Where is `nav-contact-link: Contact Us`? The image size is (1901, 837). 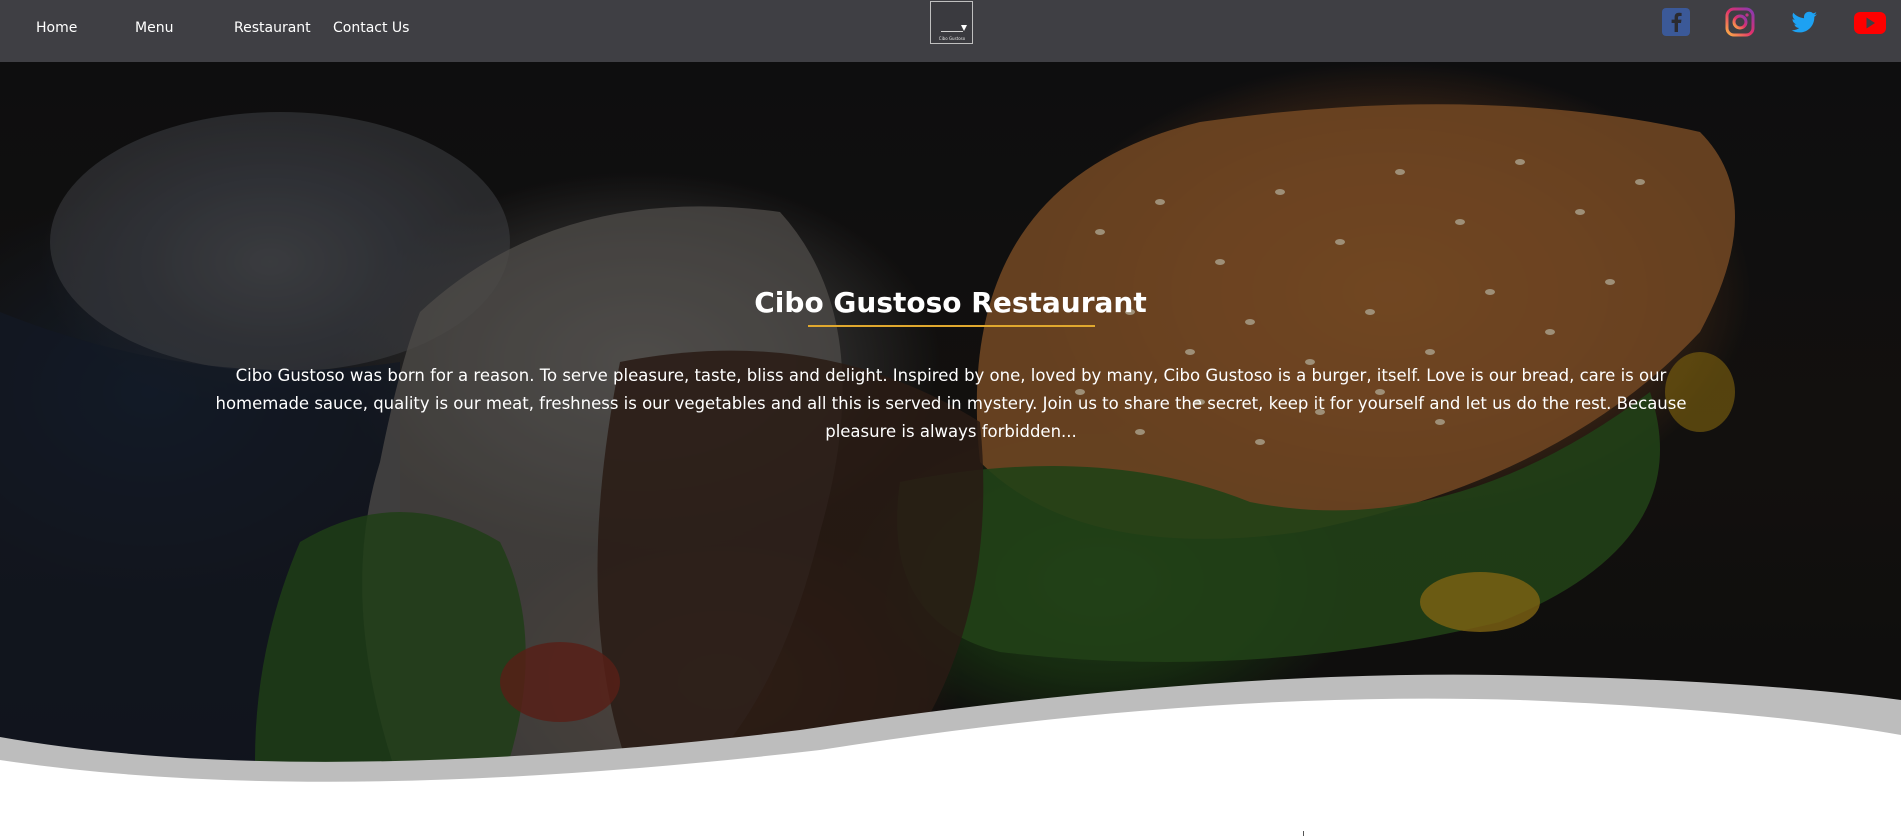
nav-contact-link: Contact Us is located at coordinates (371, 28).